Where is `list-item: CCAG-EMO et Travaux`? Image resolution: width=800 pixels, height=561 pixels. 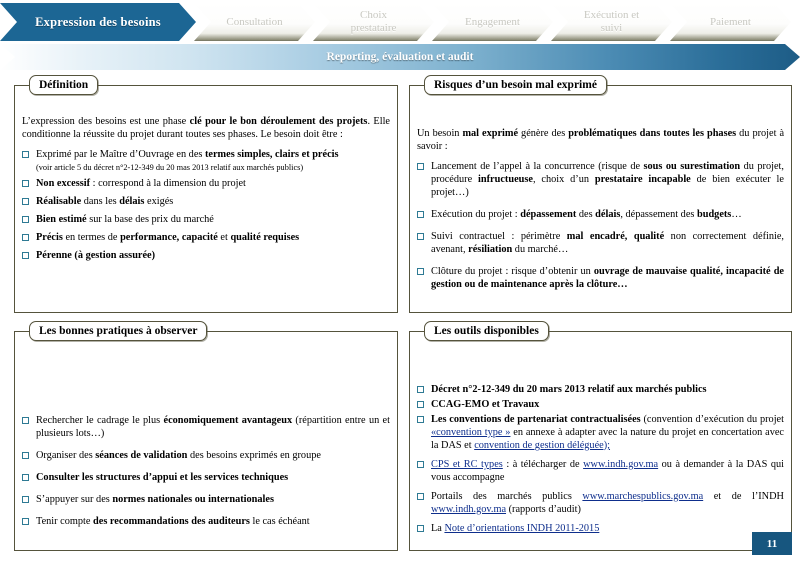
list-item: CCAG-EMO et Travaux is located at coordinates (600, 405).